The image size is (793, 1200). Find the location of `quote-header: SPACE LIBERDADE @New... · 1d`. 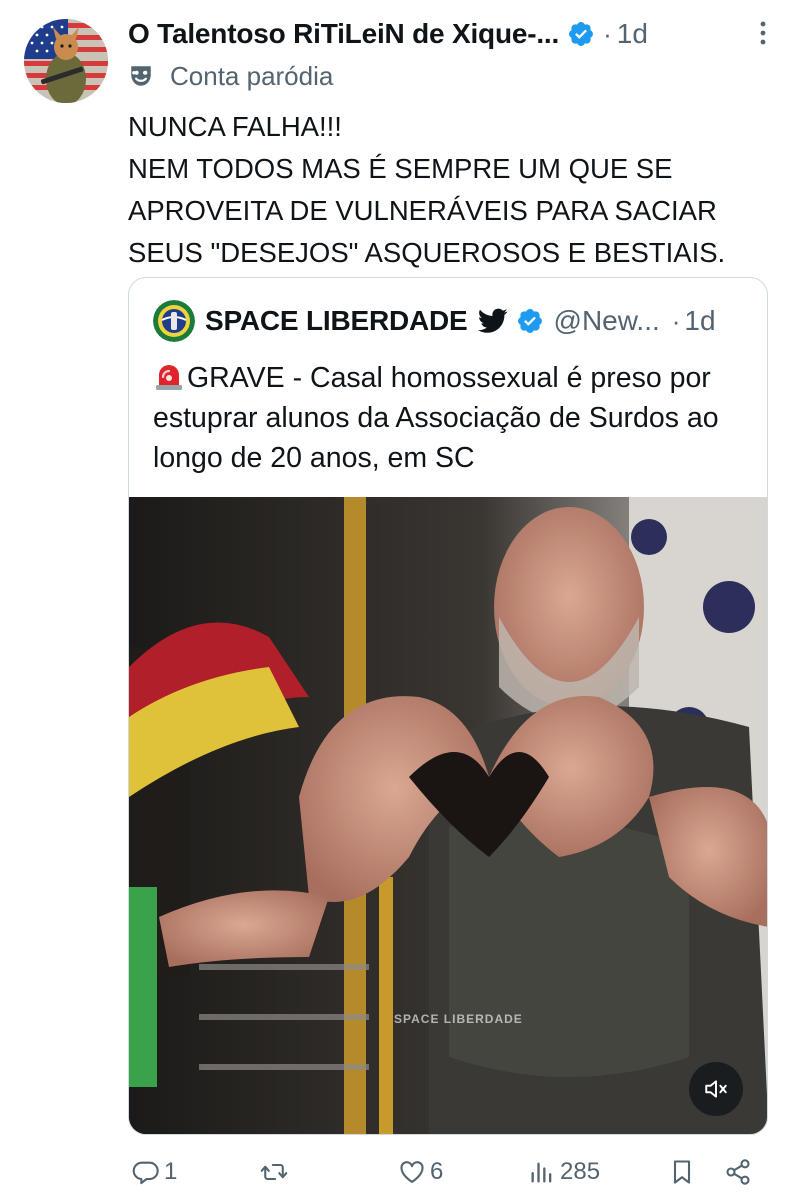

quote-header: SPACE LIBERDADE @New... · 1d is located at coordinates (450, 321).